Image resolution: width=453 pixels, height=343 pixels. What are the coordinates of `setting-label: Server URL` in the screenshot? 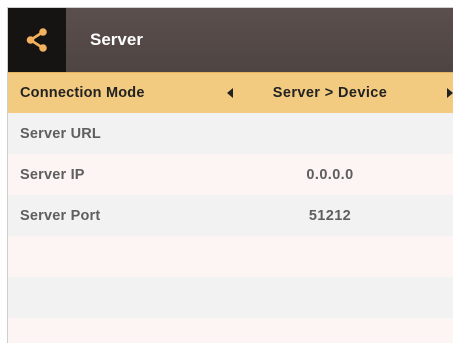 It's located at (60, 133).